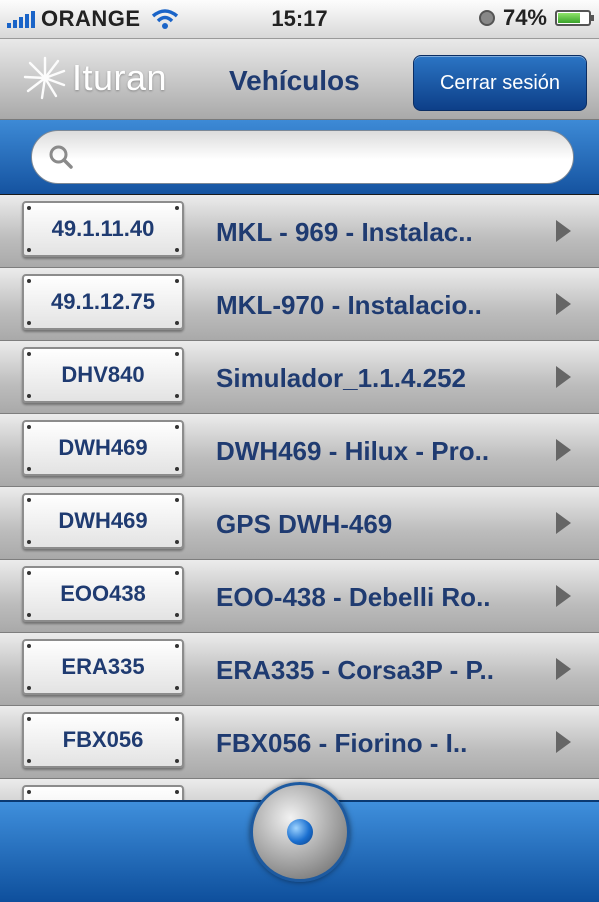 Image resolution: width=599 pixels, height=902 pixels. I want to click on vehicle-description: MKL-970 - Instalacio.., so click(349, 305).